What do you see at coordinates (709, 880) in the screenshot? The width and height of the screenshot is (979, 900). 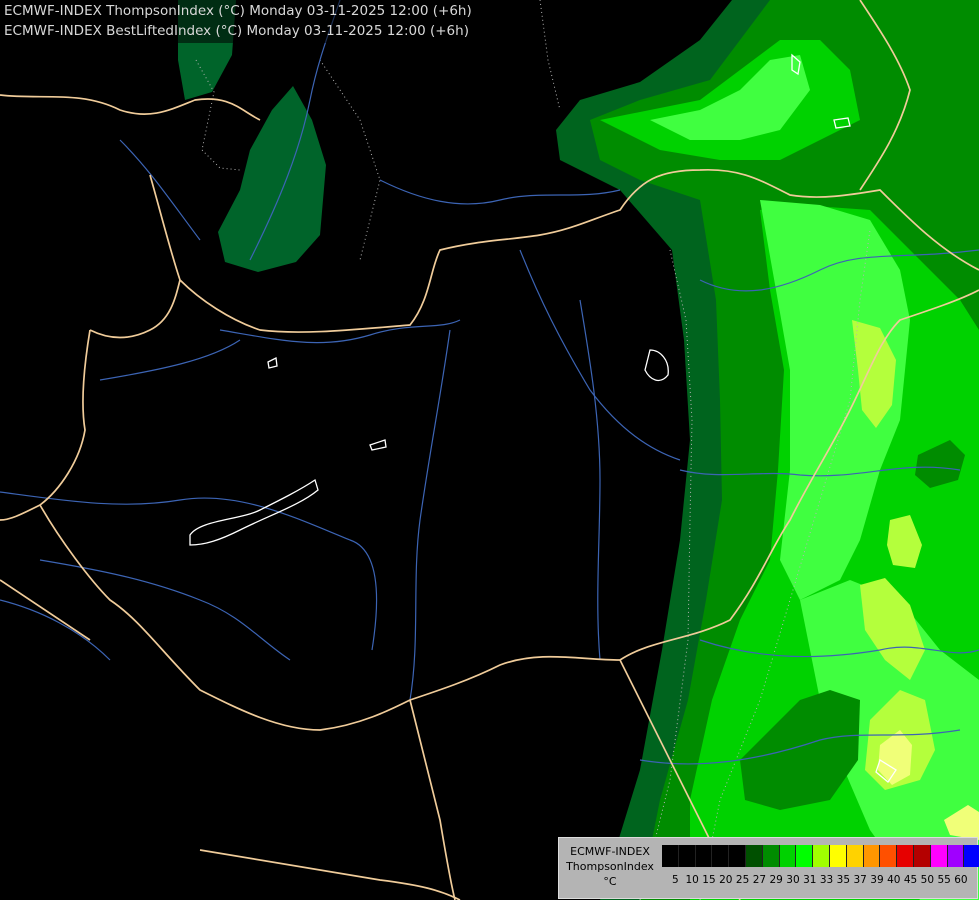 I see `legend-tick-label: 15` at bounding box center [709, 880].